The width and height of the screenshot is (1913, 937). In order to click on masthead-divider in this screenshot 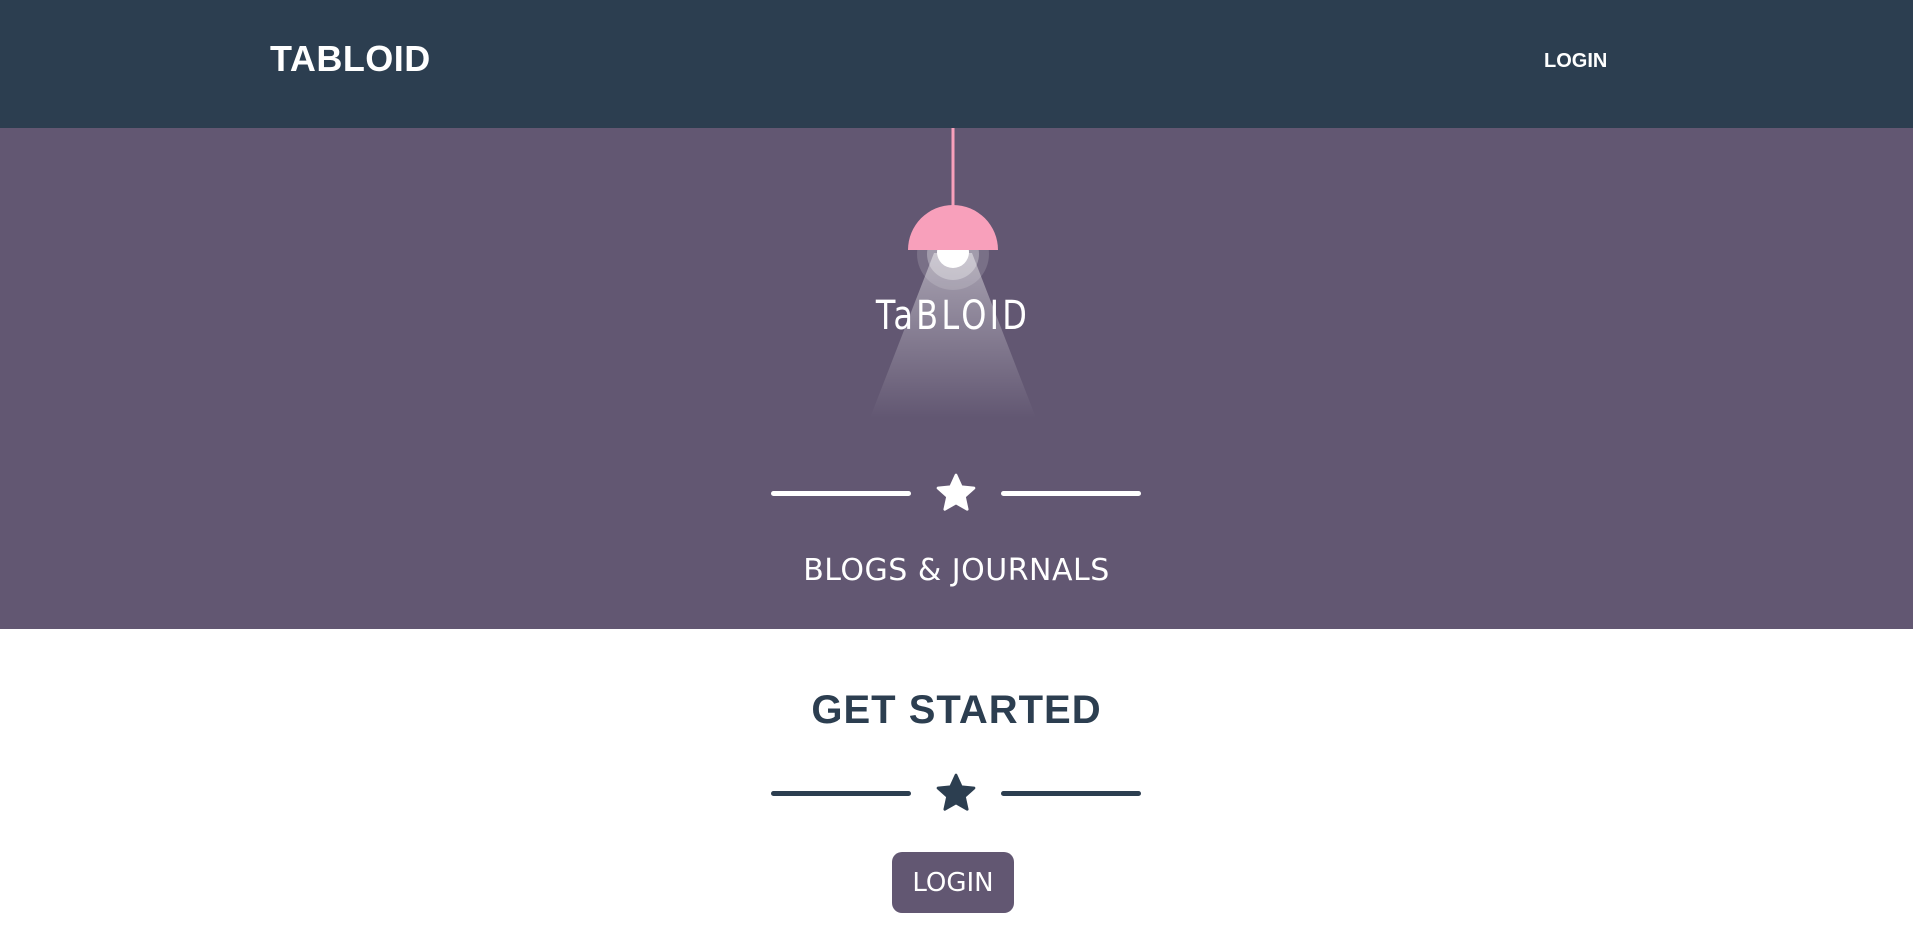, I will do `click(956, 493)`.